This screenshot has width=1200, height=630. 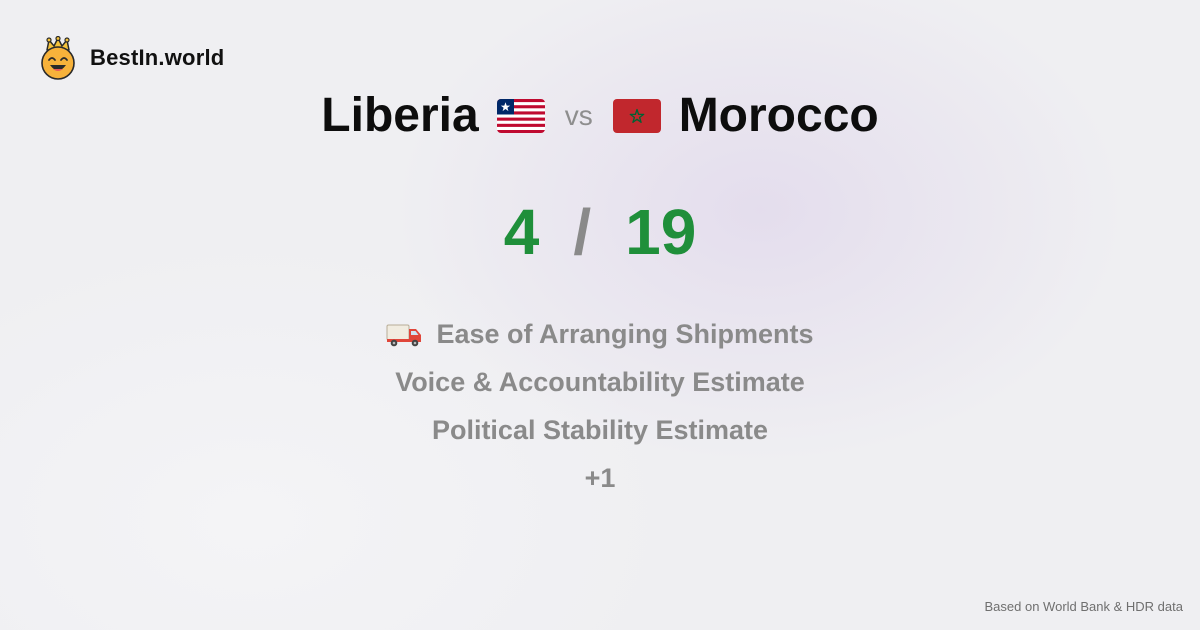 I want to click on more-metrics-count: +1, so click(x=600, y=478).